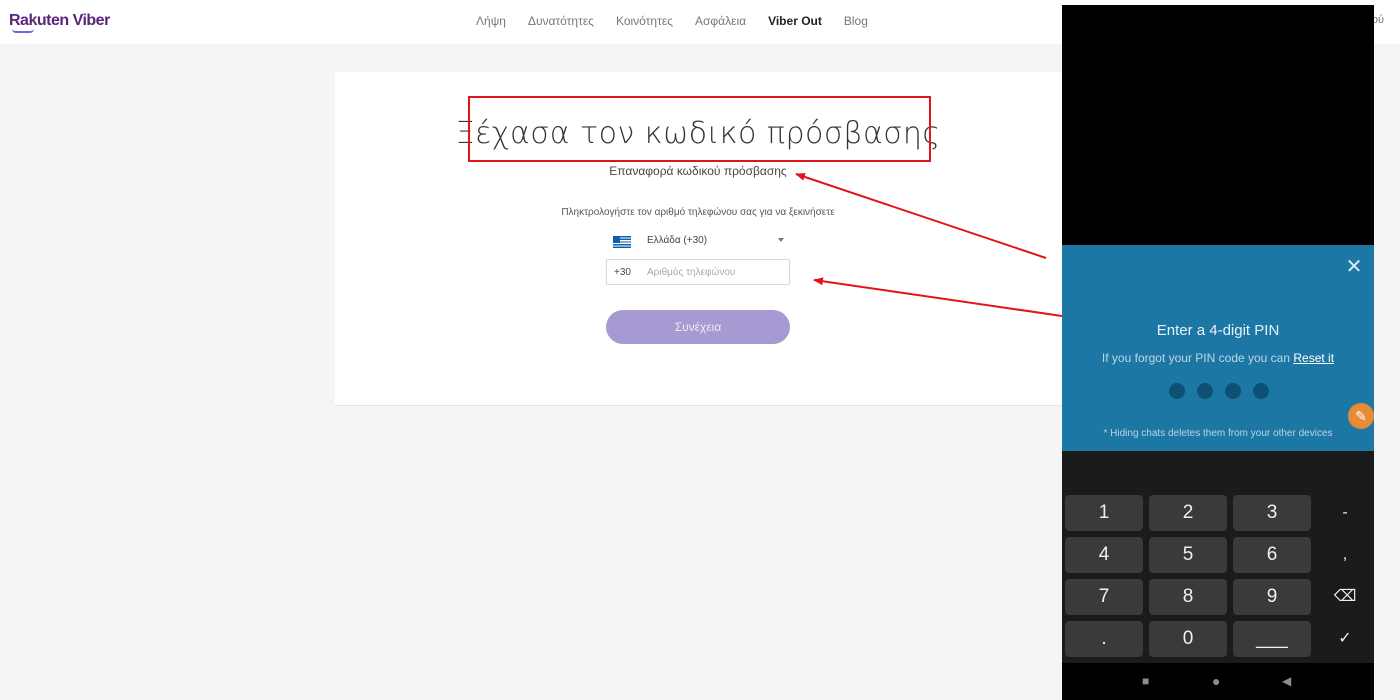 This screenshot has width=1400, height=700. What do you see at coordinates (1361, 416) in the screenshot?
I see `brush-icon: ✎` at bounding box center [1361, 416].